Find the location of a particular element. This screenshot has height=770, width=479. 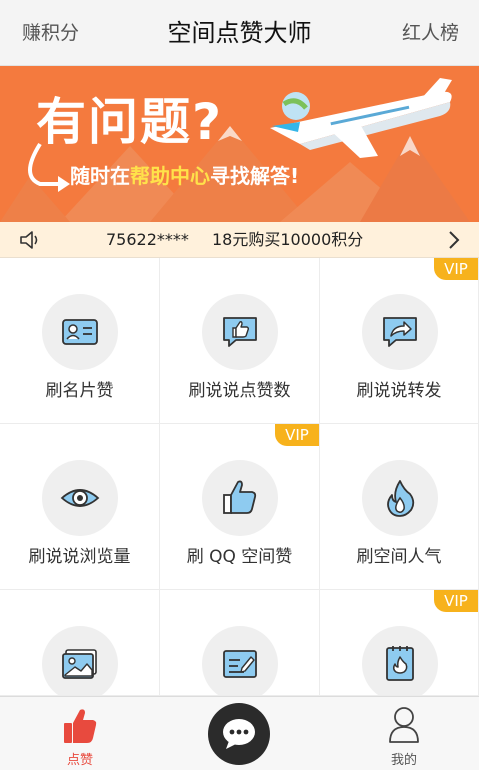

grid-item-fire-card: VIP is located at coordinates (399, 643).